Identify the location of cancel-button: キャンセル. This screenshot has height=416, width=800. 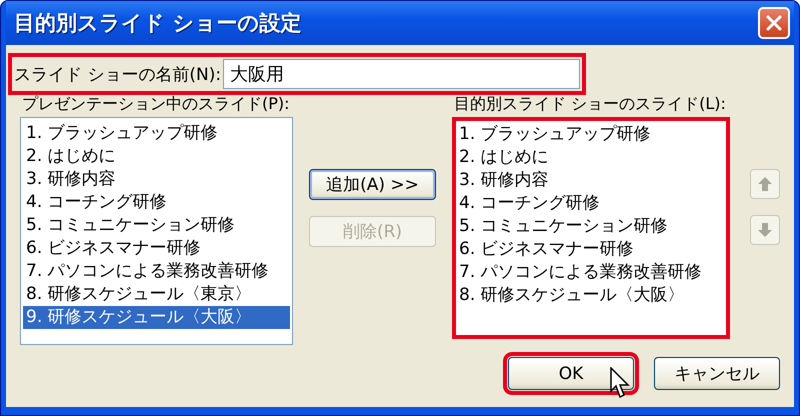
(717, 373).